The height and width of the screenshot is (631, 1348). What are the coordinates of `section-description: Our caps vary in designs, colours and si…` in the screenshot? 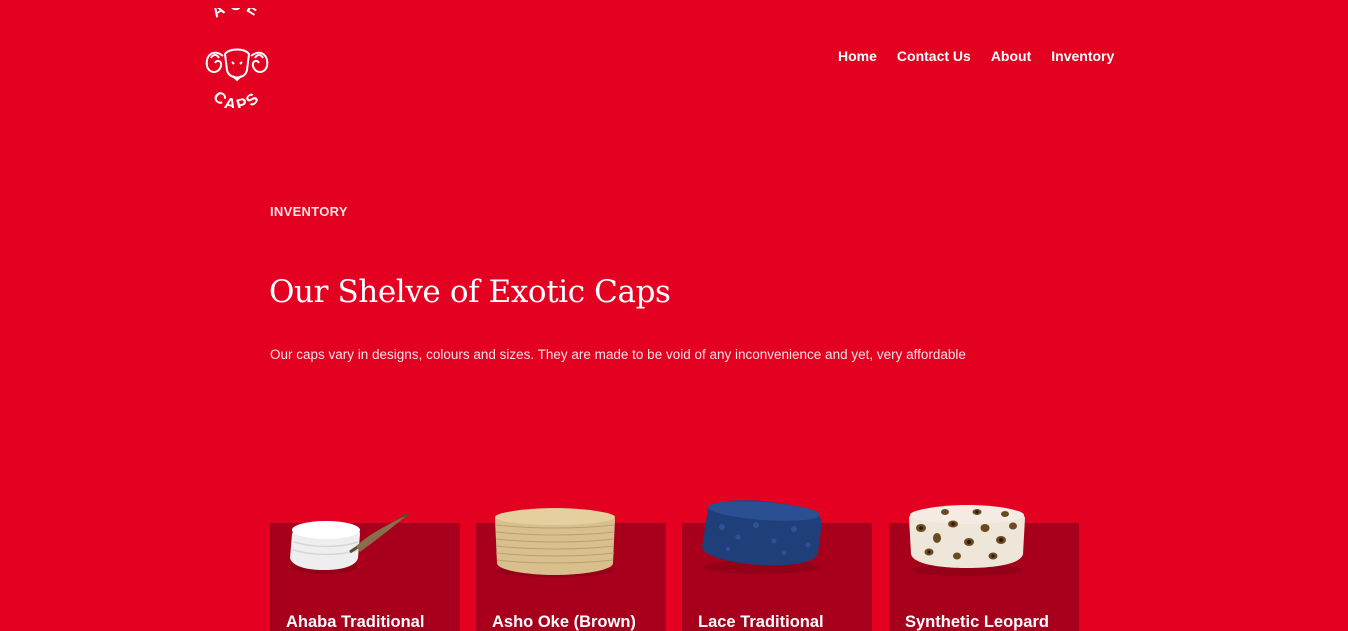 It's located at (618, 354).